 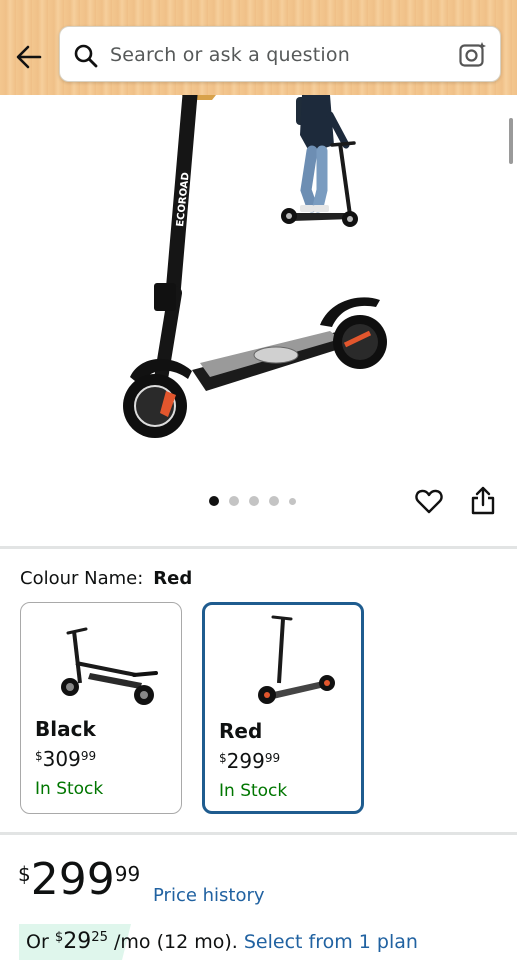 What do you see at coordinates (173, 578) in the screenshot?
I see `selected-colour-value: Red` at bounding box center [173, 578].